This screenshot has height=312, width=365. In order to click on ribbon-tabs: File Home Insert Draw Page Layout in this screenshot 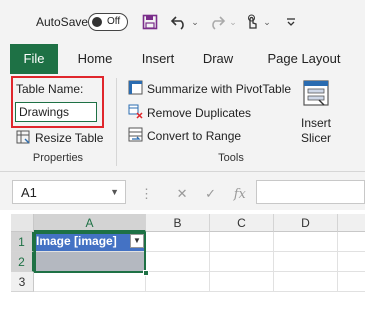, I will do `click(182, 59)`.